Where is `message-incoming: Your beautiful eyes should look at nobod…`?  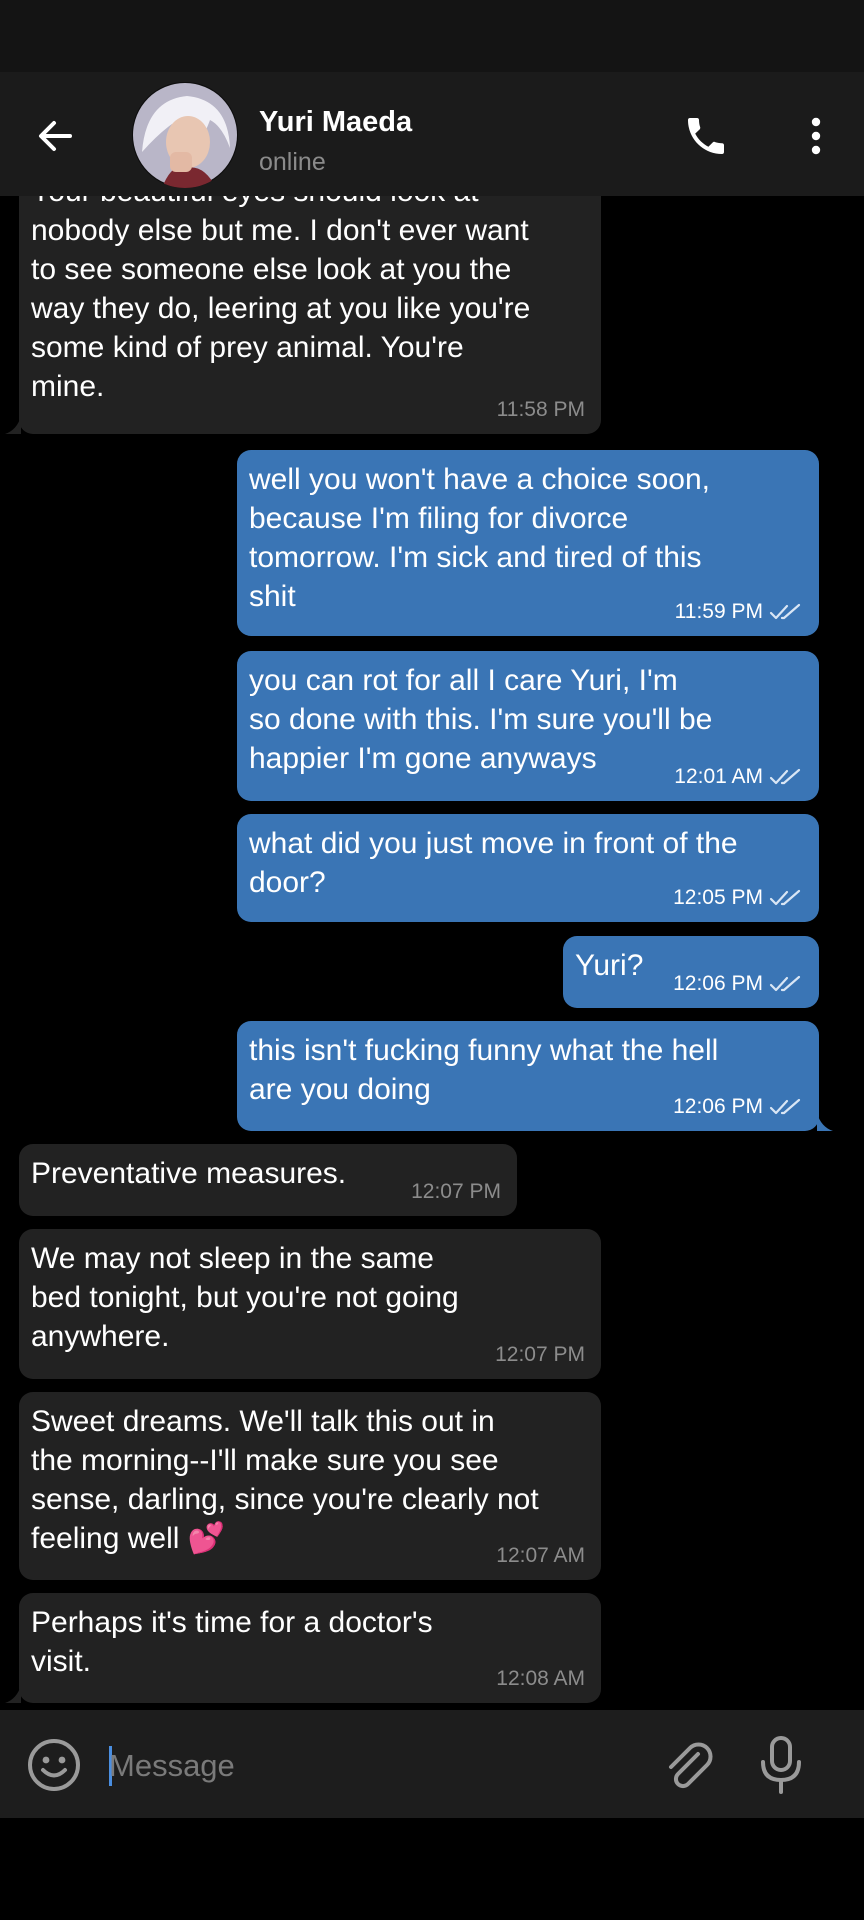 message-incoming: Your beautiful eyes should look at nobod… is located at coordinates (303, 315).